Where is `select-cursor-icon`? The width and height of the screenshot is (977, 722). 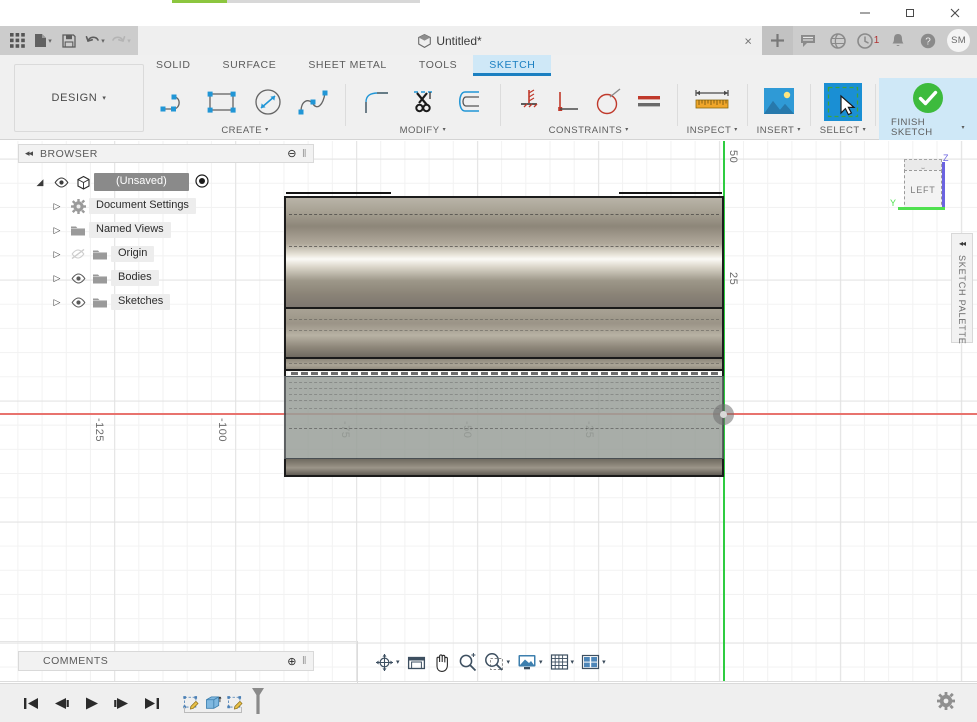
select-cursor-icon is located at coordinates (843, 102).